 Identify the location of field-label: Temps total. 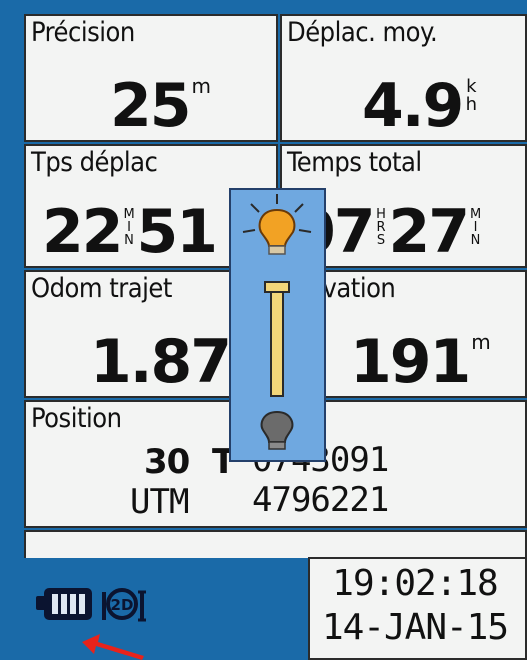
(354, 162).